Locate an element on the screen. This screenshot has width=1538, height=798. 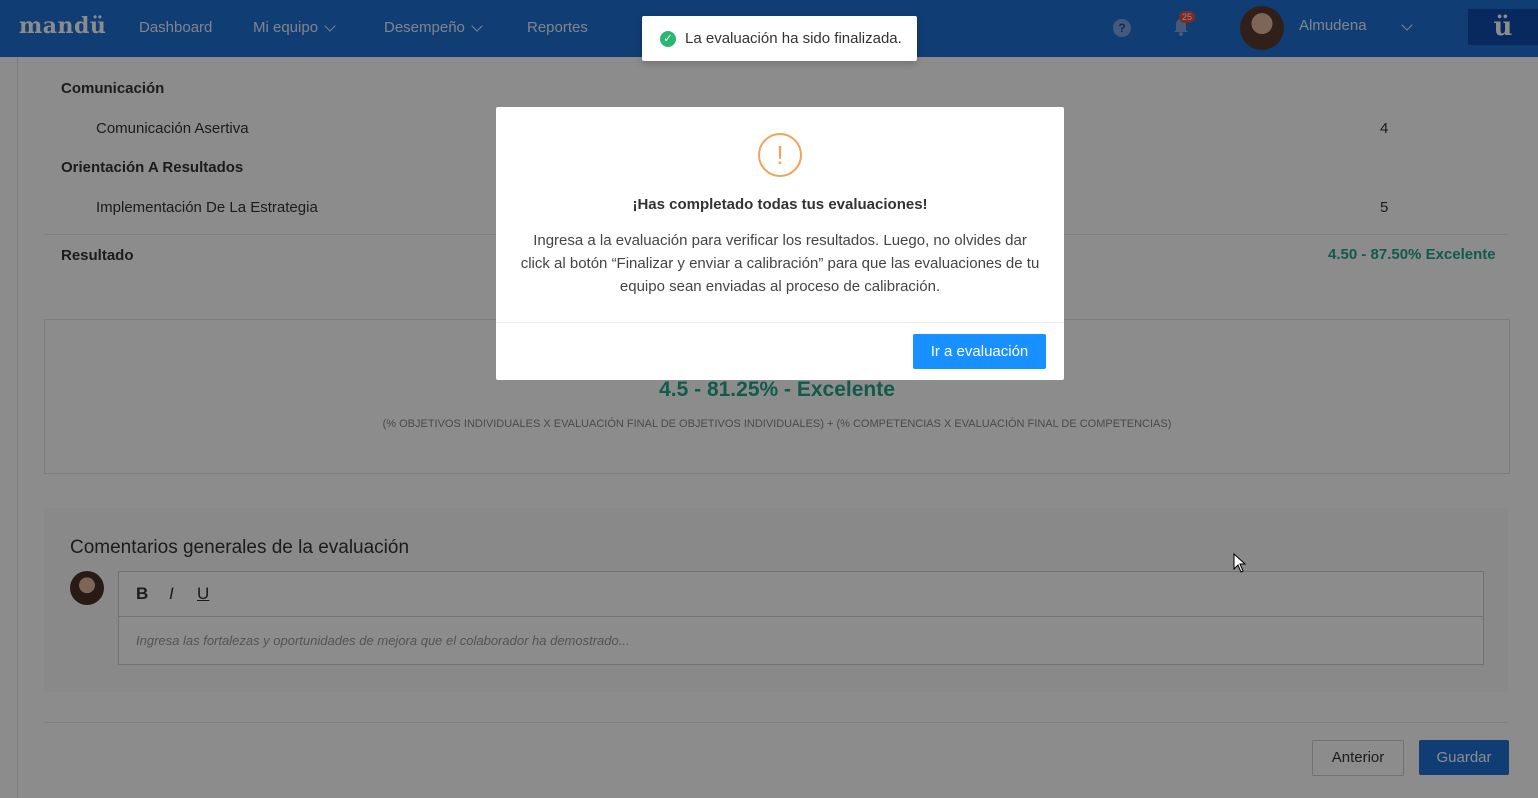
modal-divider is located at coordinates (780, 322).